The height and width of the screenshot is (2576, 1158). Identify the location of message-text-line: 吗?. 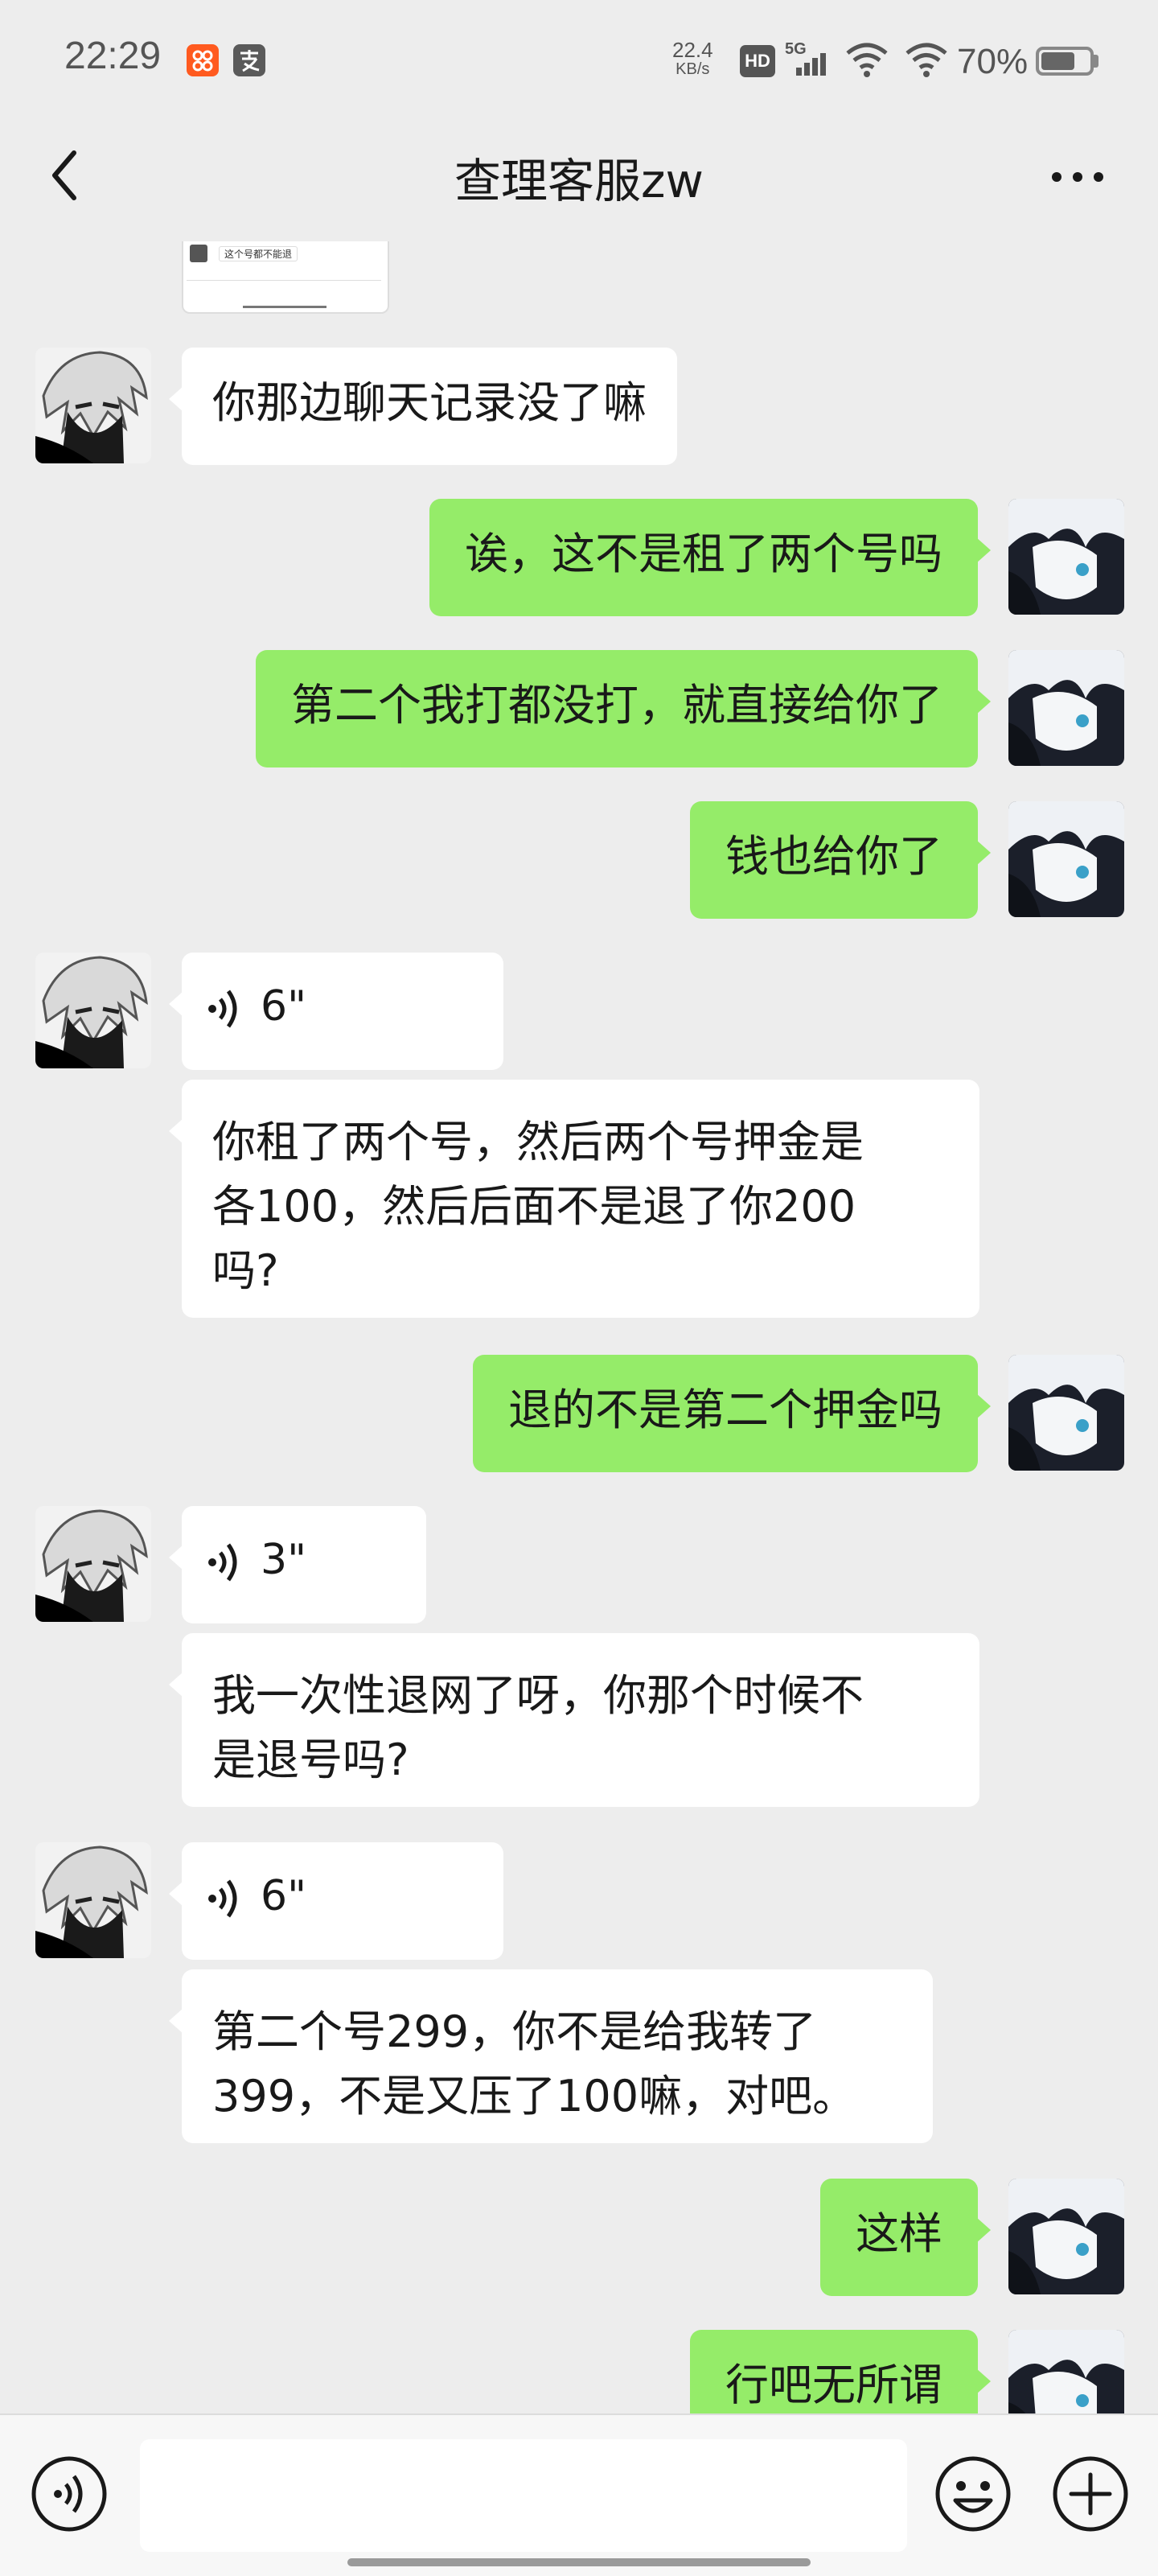
(245, 1270).